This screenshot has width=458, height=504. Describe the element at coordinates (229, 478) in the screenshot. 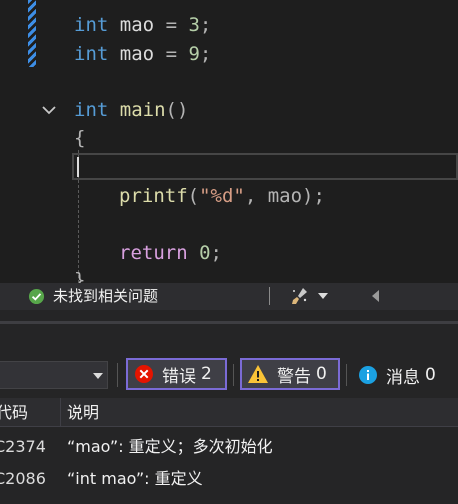

I see `table-row: C2086 “int mao”: 重定义` at that location.